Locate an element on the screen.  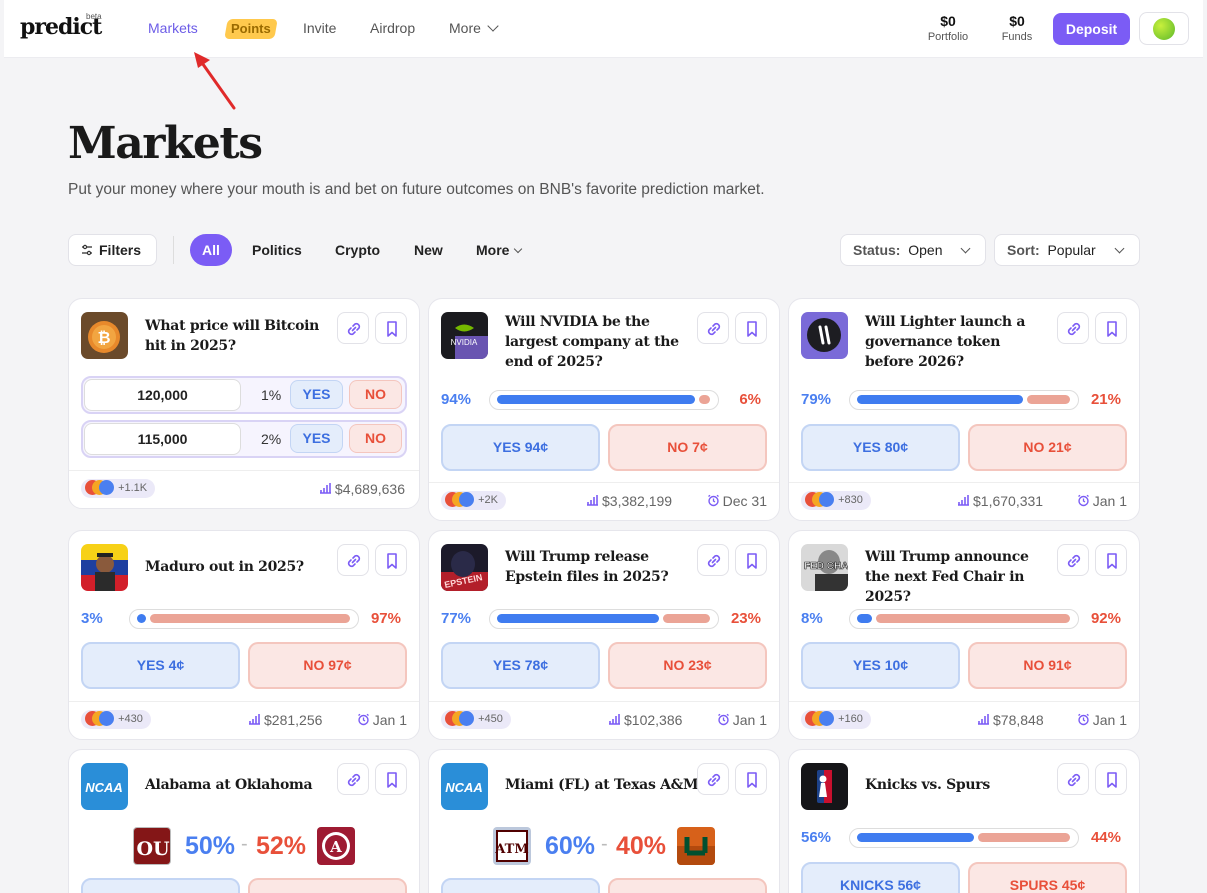
outcome-label: 115,000 is located at coordinates (162, 439).